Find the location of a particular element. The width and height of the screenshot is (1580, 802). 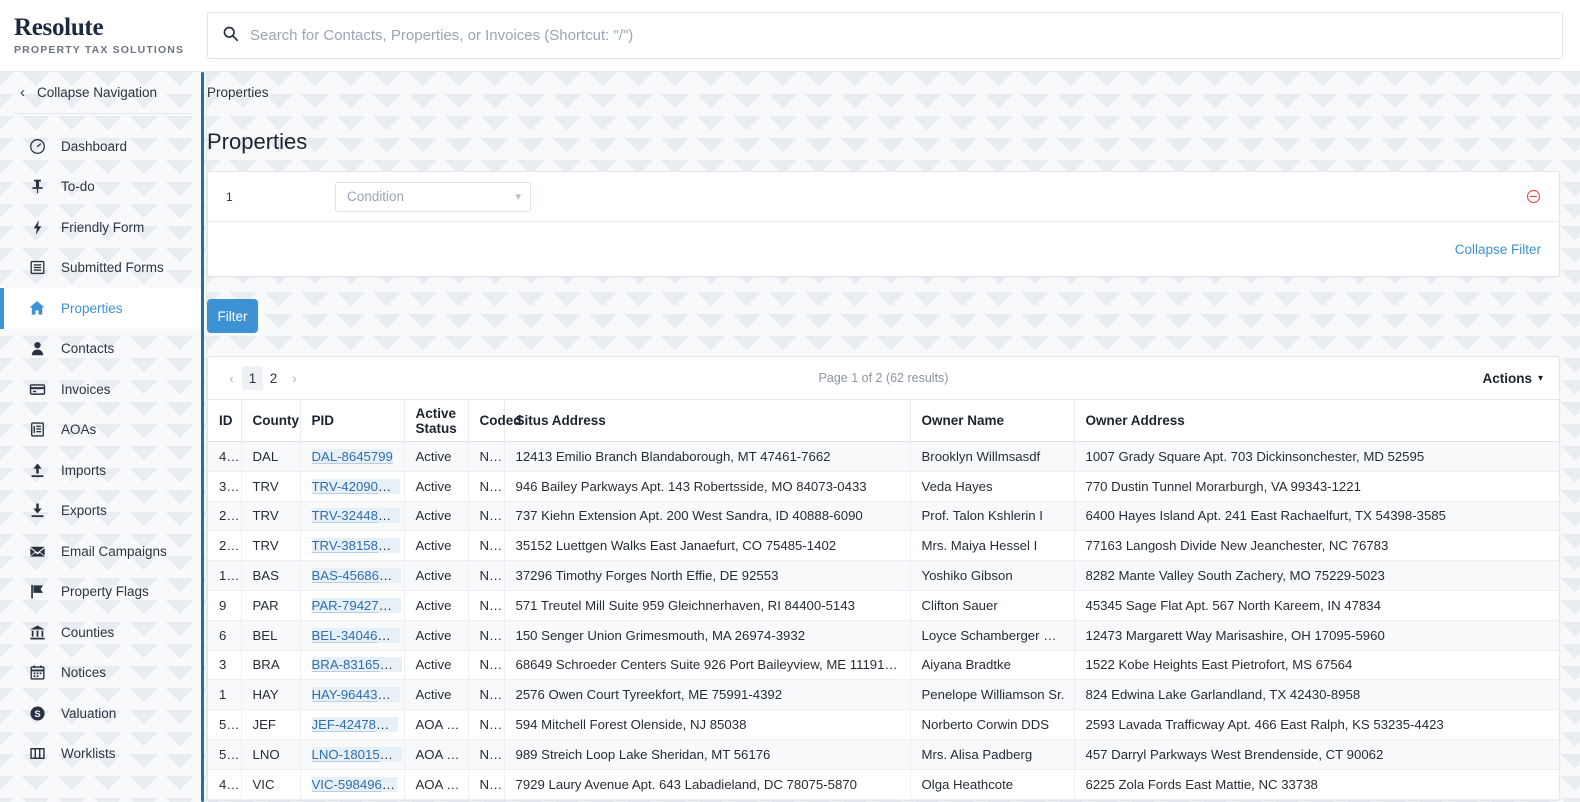

pid-link: TRV-38158306 is located at coordinates (355, 546).